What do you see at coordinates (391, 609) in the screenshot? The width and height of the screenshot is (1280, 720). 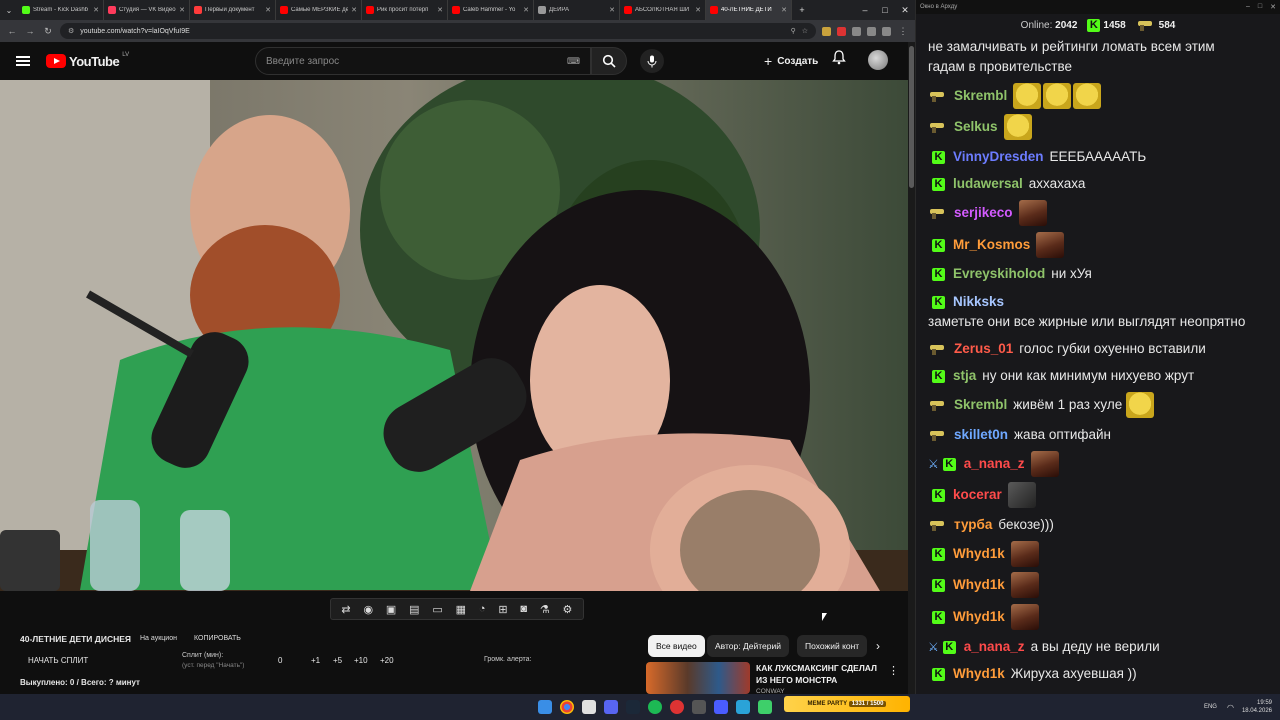 I see `video-settings-icon: ▣` at bounding box center [391, 609].